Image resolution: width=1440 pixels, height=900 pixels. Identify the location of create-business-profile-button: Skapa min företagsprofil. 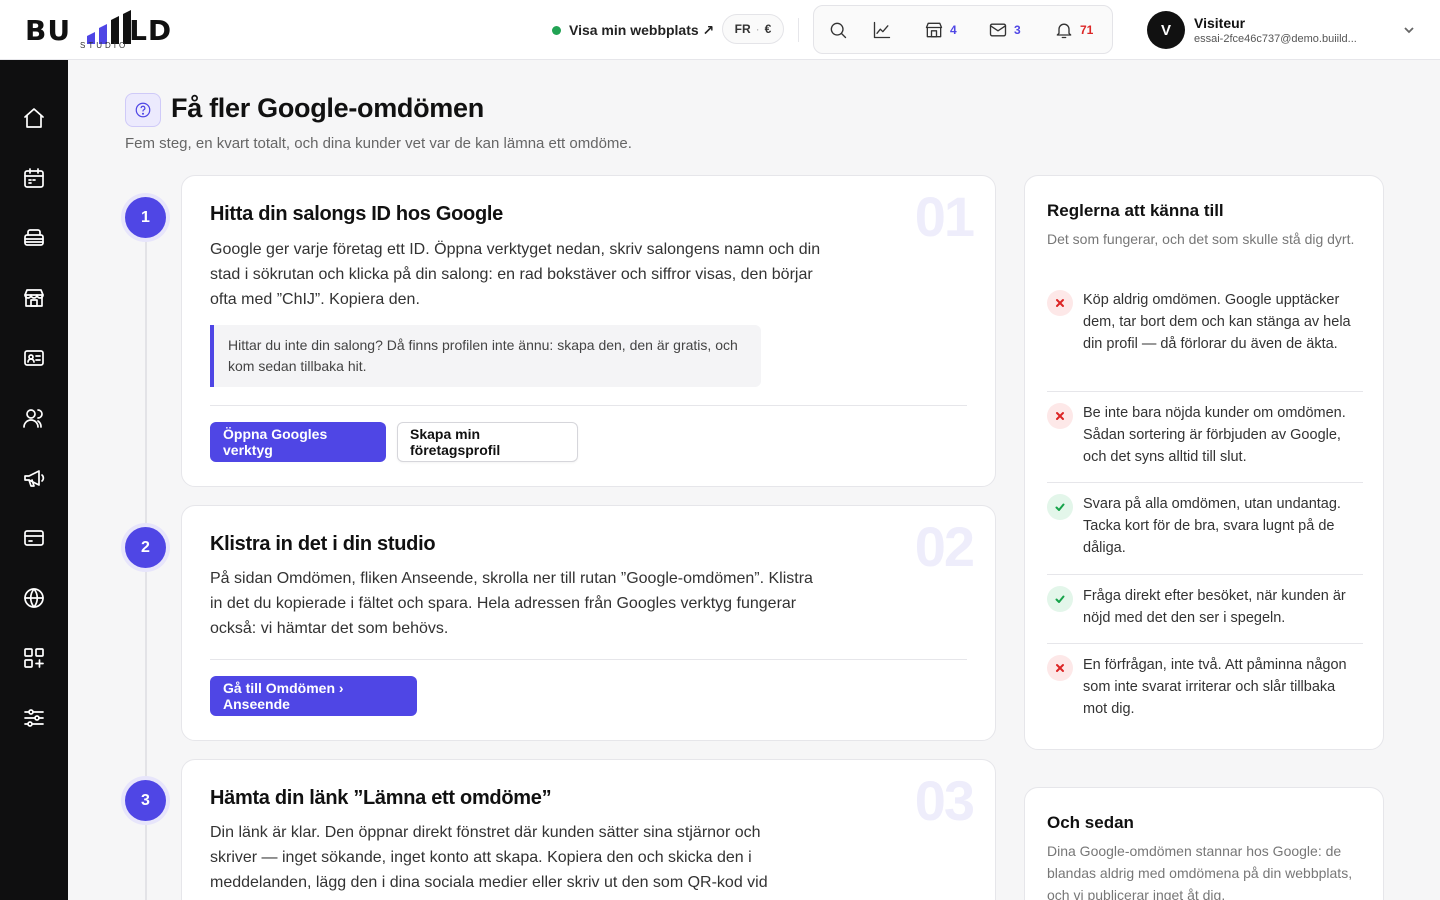
(487, 442).